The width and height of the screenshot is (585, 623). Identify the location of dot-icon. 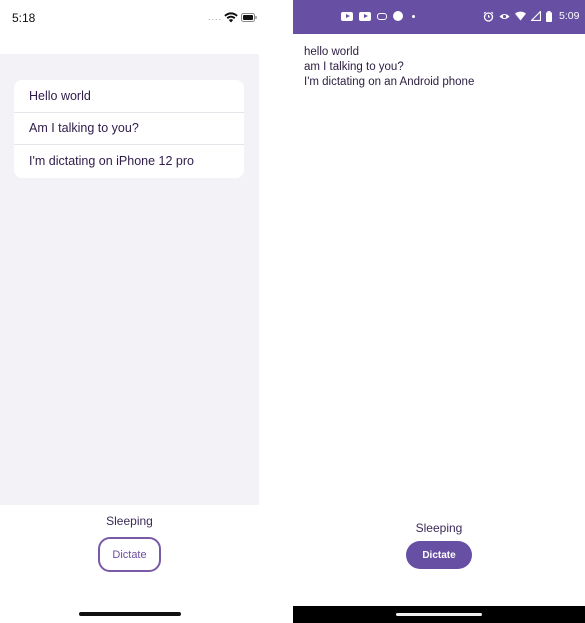
(413, 16).